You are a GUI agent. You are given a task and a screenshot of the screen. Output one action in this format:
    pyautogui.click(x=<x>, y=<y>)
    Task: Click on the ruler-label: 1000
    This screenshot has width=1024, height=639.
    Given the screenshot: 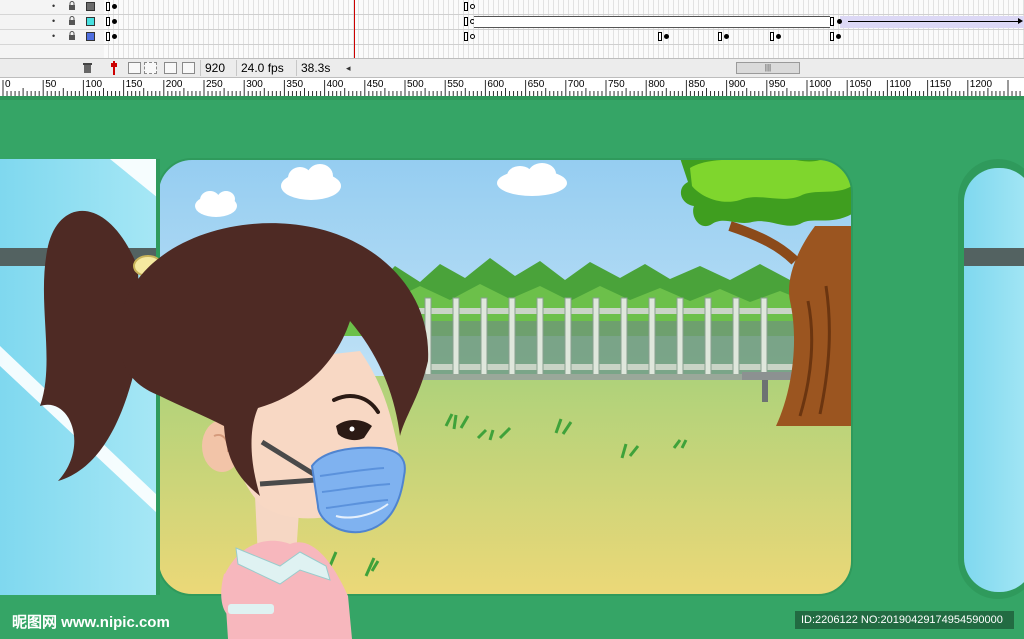 What is the action you would take?
    pyautogui.click(x=820, y=84)
    